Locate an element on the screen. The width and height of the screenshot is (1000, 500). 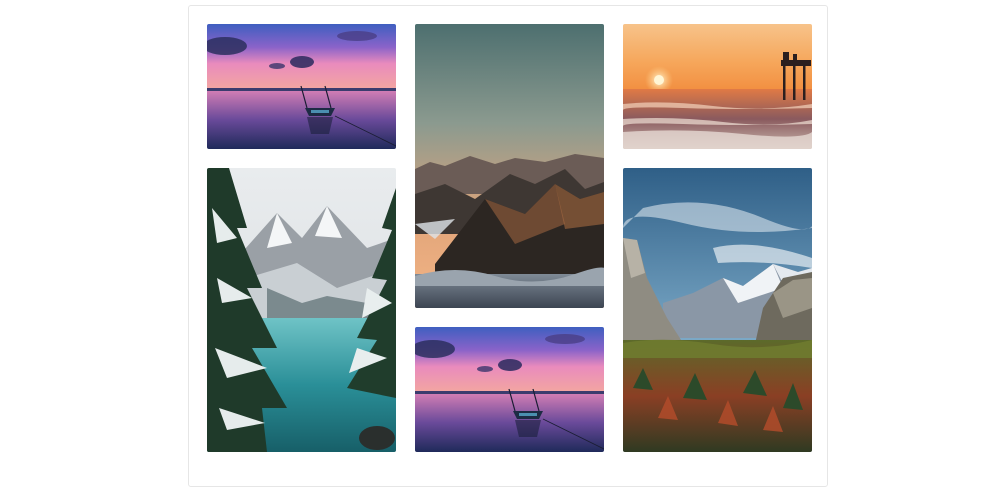
boat-lake-photo is located at coordinates (301, 86).